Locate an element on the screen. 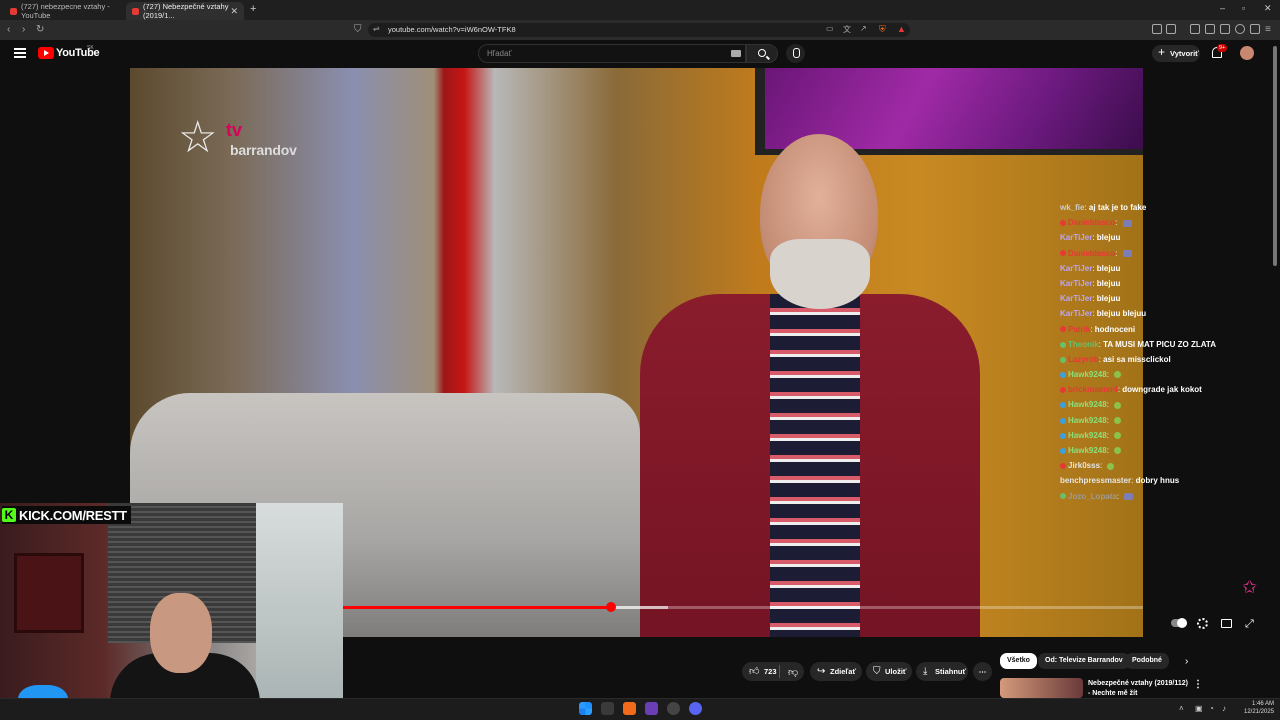 The height and width of the screenshot is (720, 1280). chat-message: benchpressmaster: dobry hnus is located at coordinates (1160, 480).